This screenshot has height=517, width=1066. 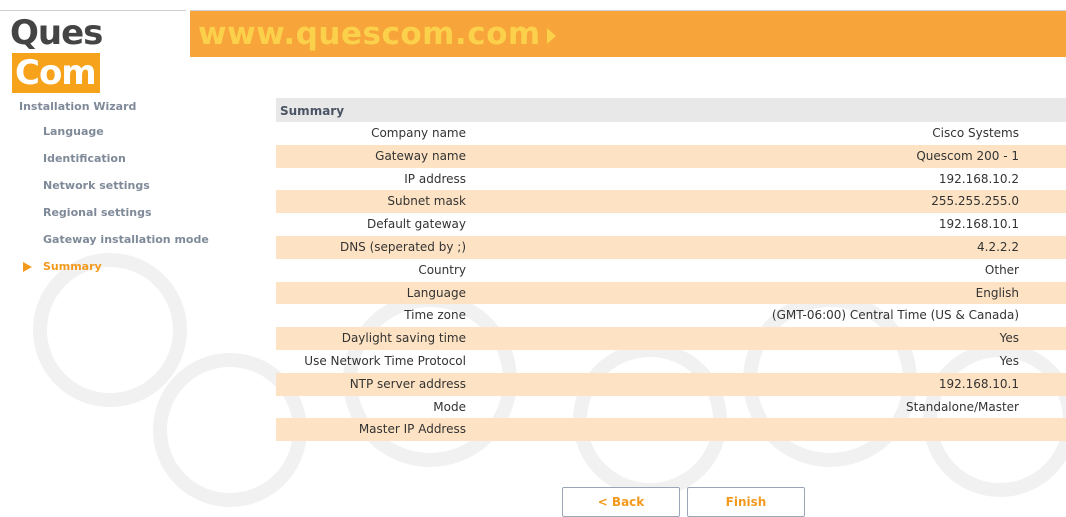 What do you see at coordinates (97, 212) in the screenshot?
I see `sidebar-item-regional-settings: Regional settings` at bounding box center [97, 212].